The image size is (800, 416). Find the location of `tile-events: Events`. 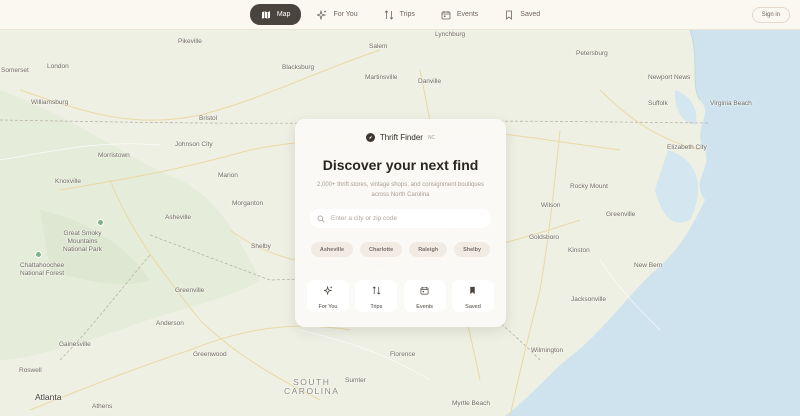

tile-events: Events is located at coordinates (424, 296).